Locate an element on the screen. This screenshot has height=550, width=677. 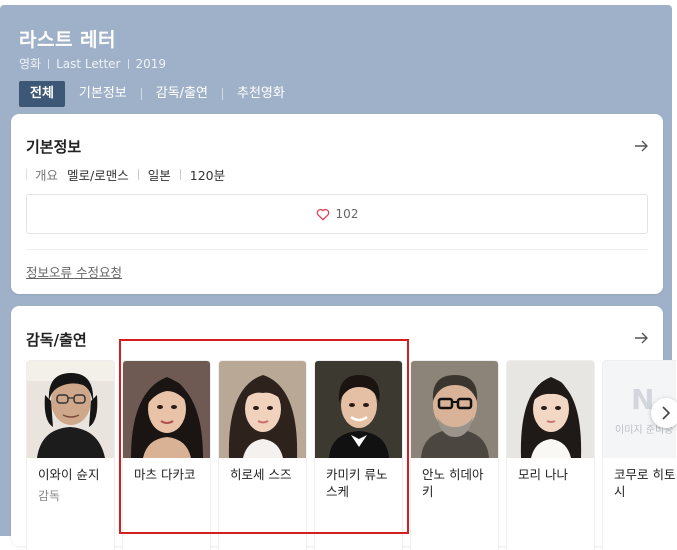
heart-icon is located at coordinates (322, 214).